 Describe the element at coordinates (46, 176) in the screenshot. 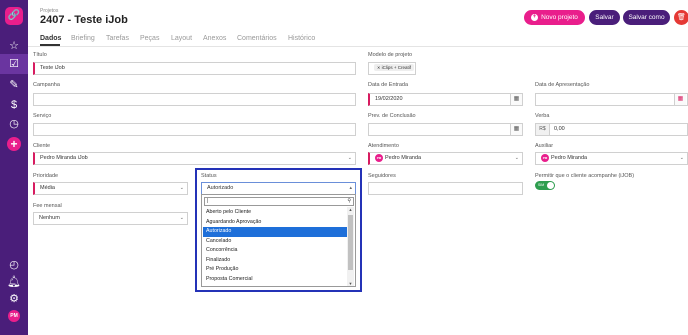

I see `prioridade-label: Prioridade` at that location.